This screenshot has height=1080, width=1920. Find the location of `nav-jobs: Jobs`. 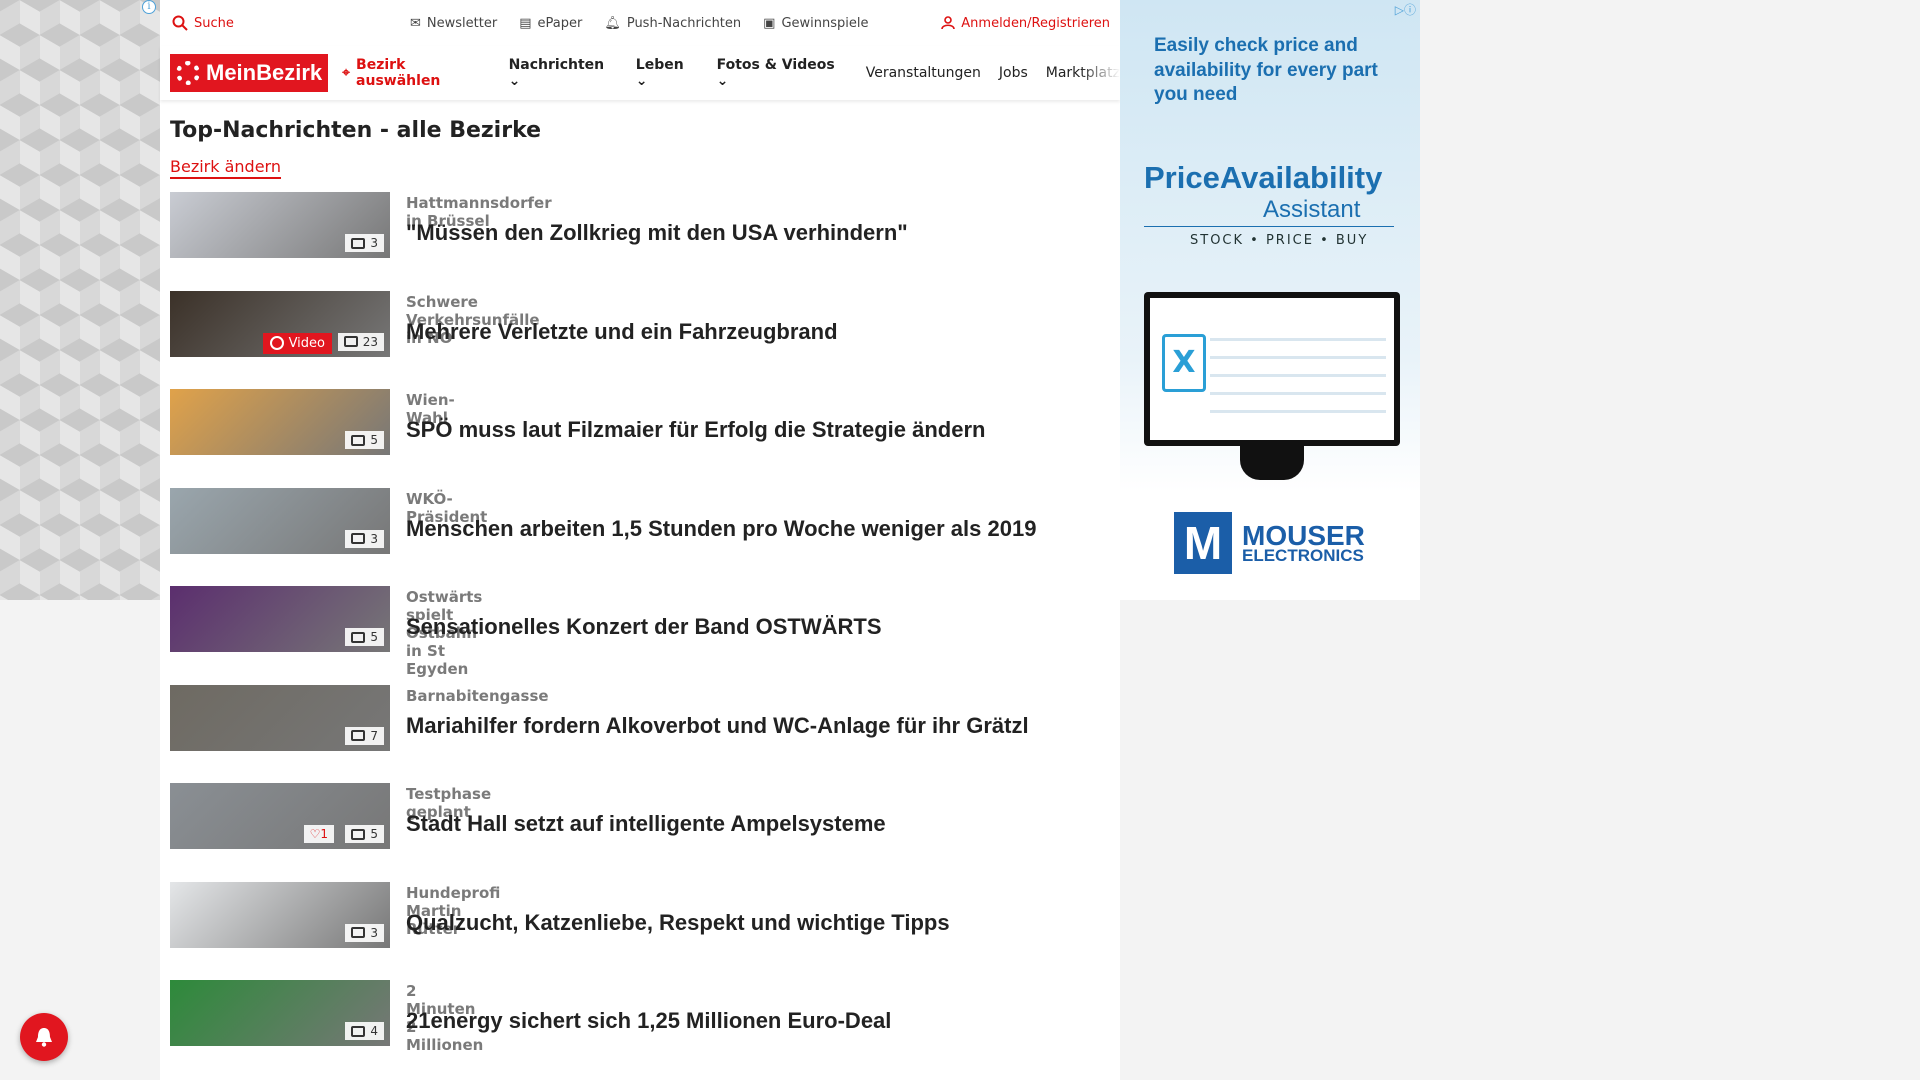

nav-jobs: Jobs is located at coordinates (1013, 73).